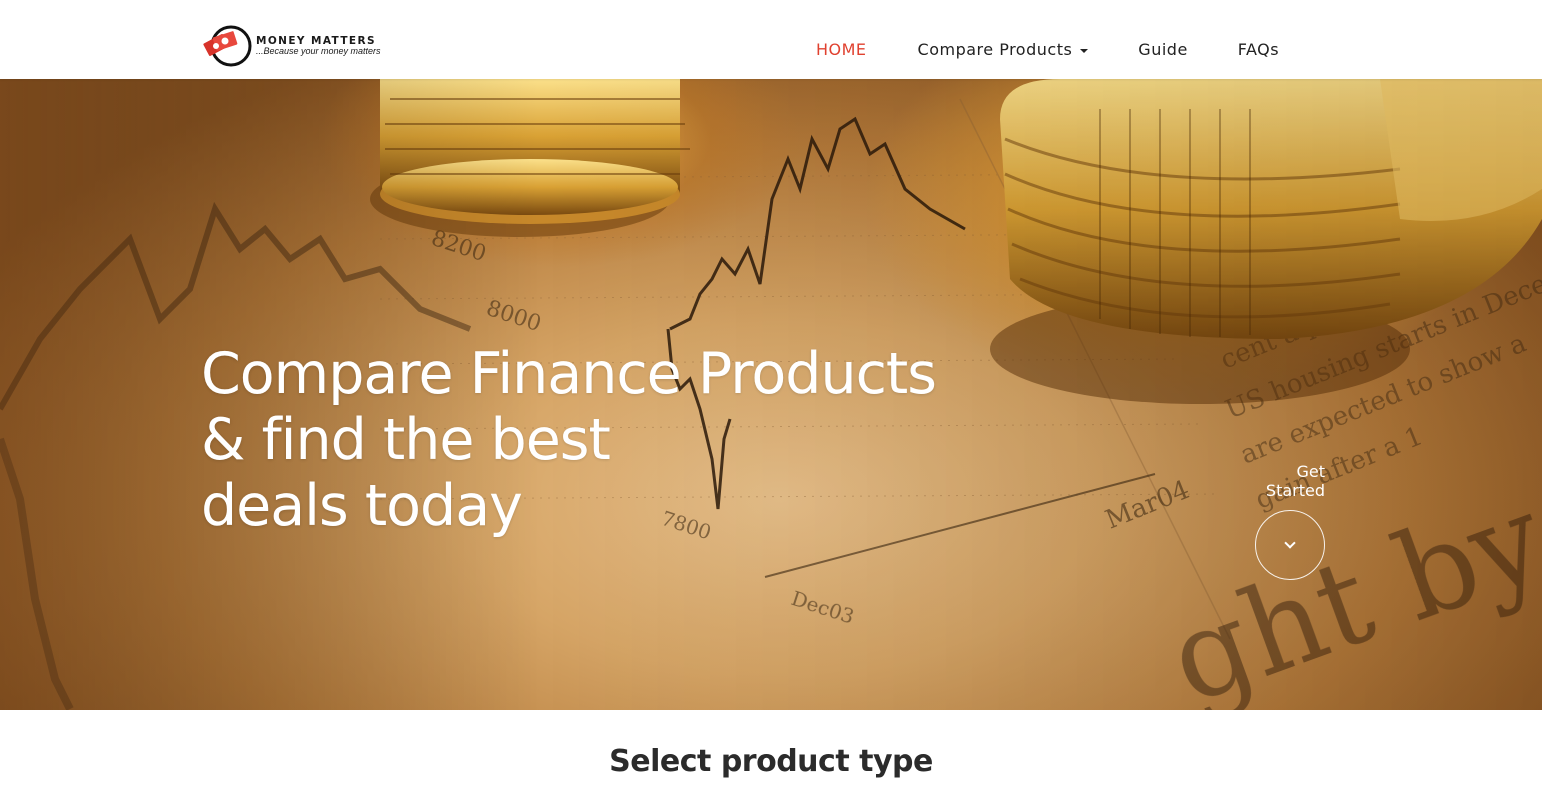 The height and width of the screenshot is (790, 1542). I want to click on get-started-label: Get Started, so click(1290, 481).